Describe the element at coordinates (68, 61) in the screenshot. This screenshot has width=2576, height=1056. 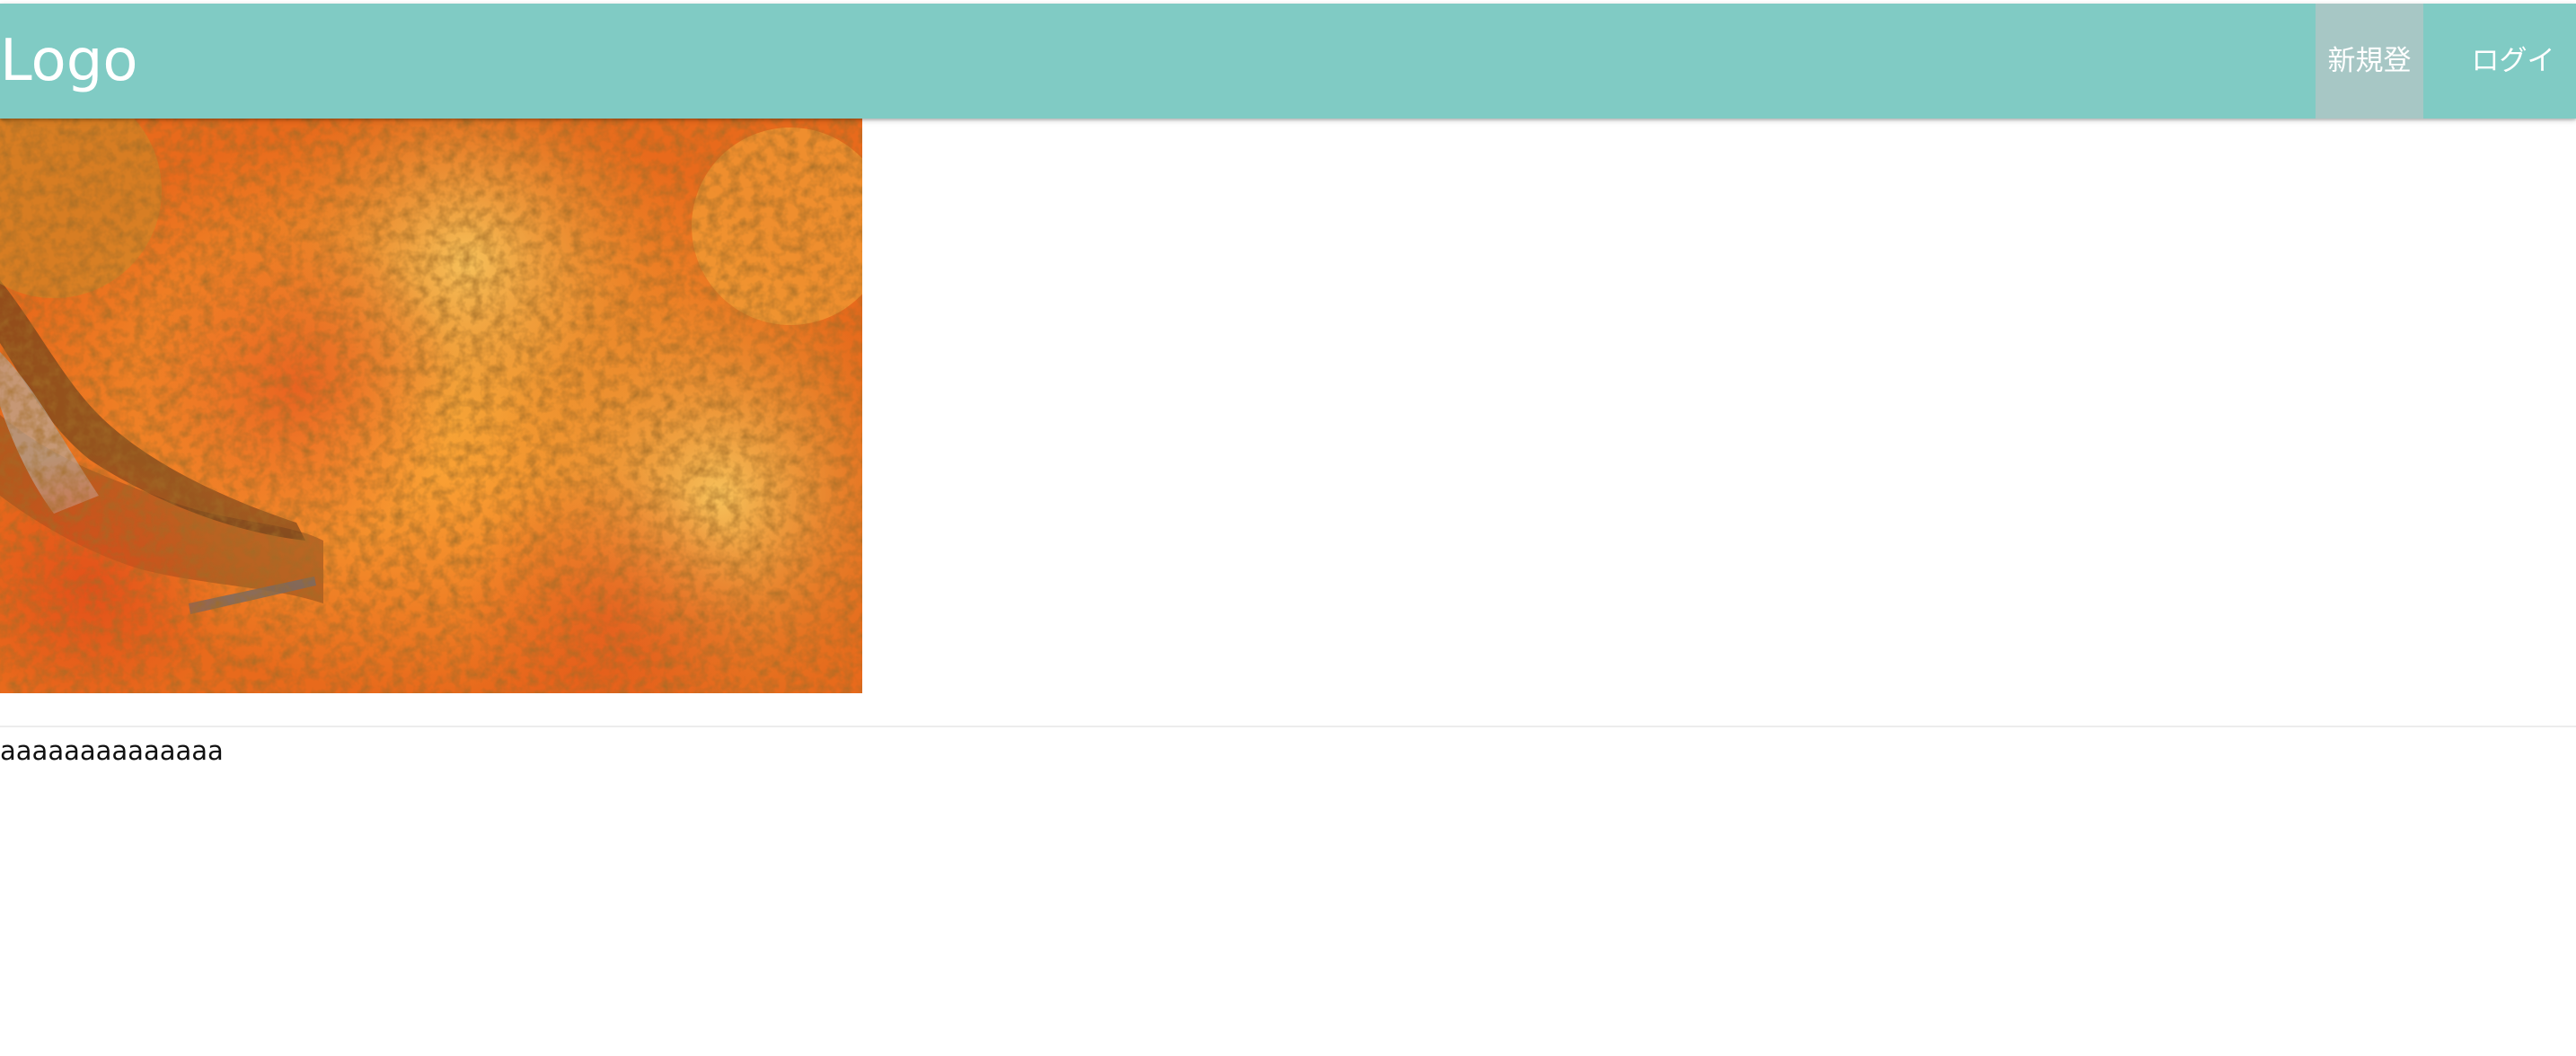
I see `brand-logo: Logo` at that location.